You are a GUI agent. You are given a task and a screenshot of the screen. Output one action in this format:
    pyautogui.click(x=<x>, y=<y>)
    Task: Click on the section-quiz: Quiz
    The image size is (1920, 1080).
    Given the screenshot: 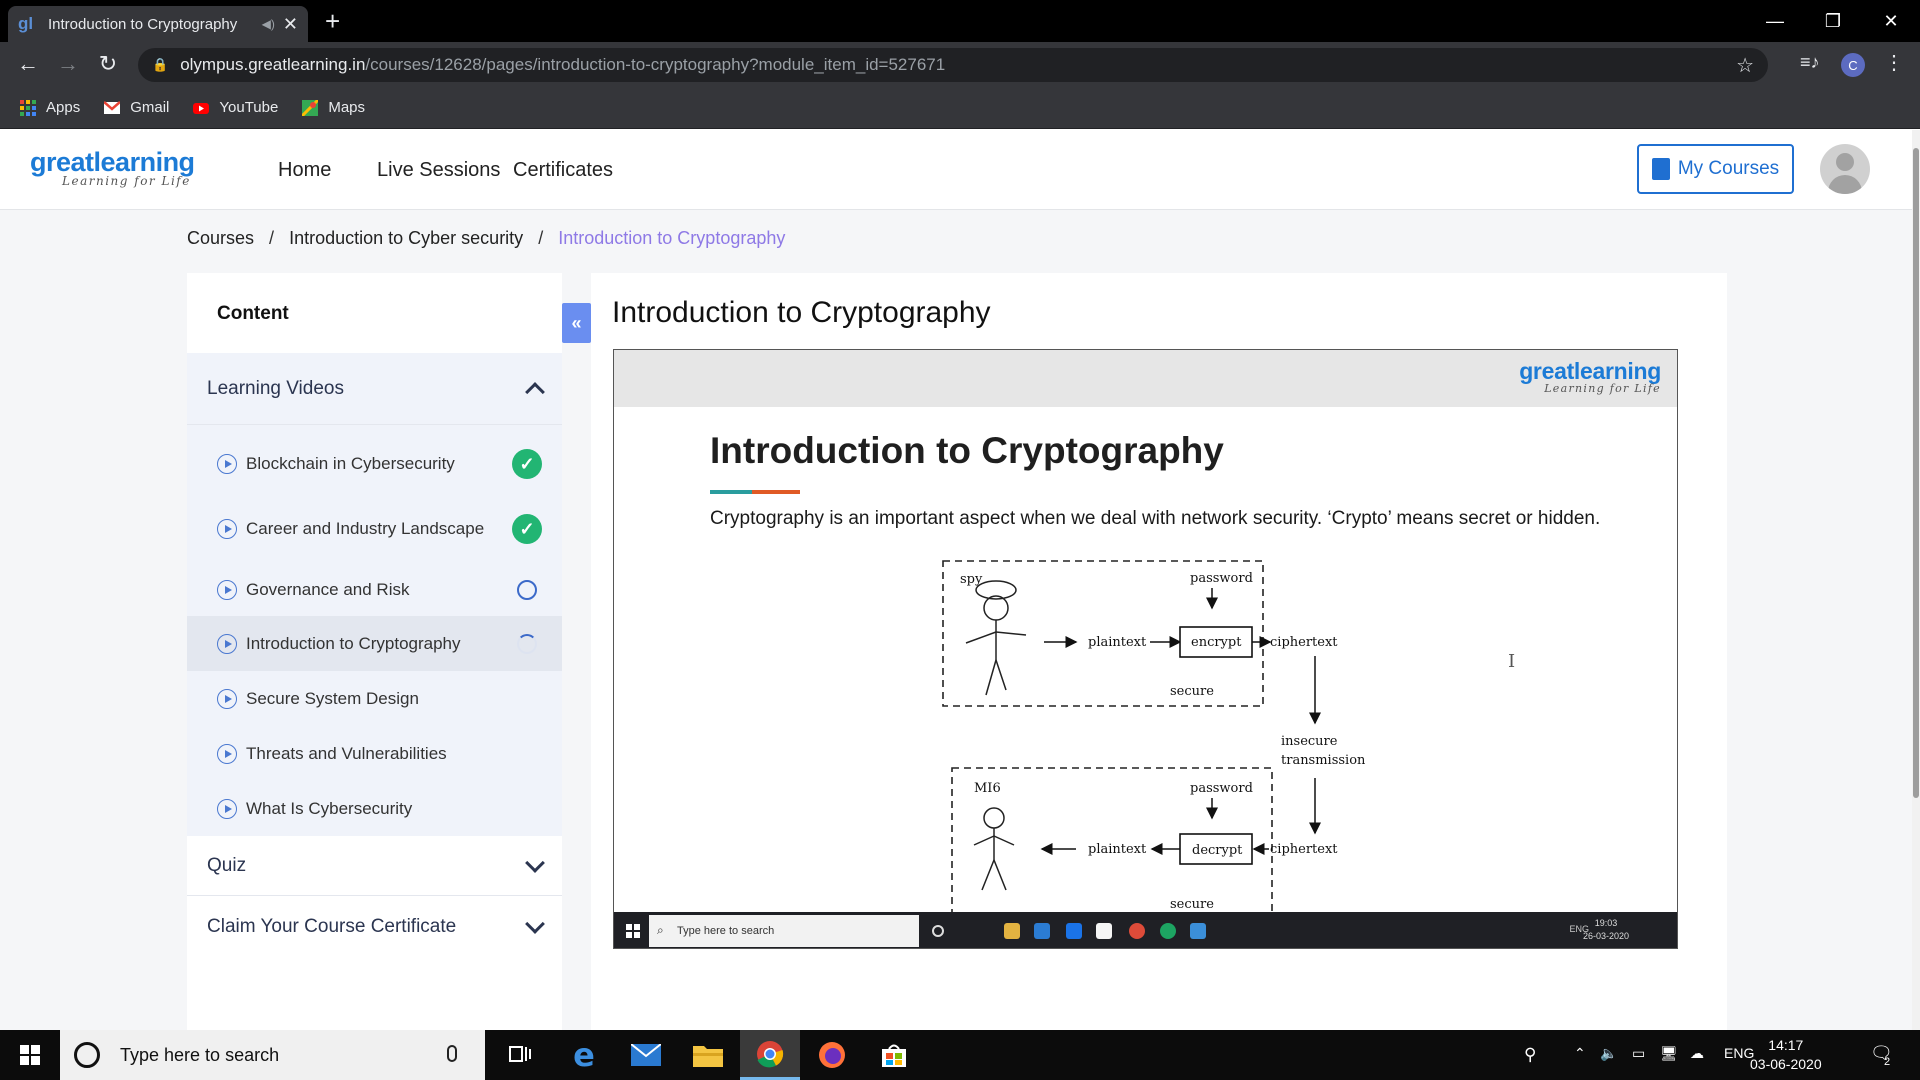 What is the action you would take?
    pyautogui.click(x=374, y=866)
    